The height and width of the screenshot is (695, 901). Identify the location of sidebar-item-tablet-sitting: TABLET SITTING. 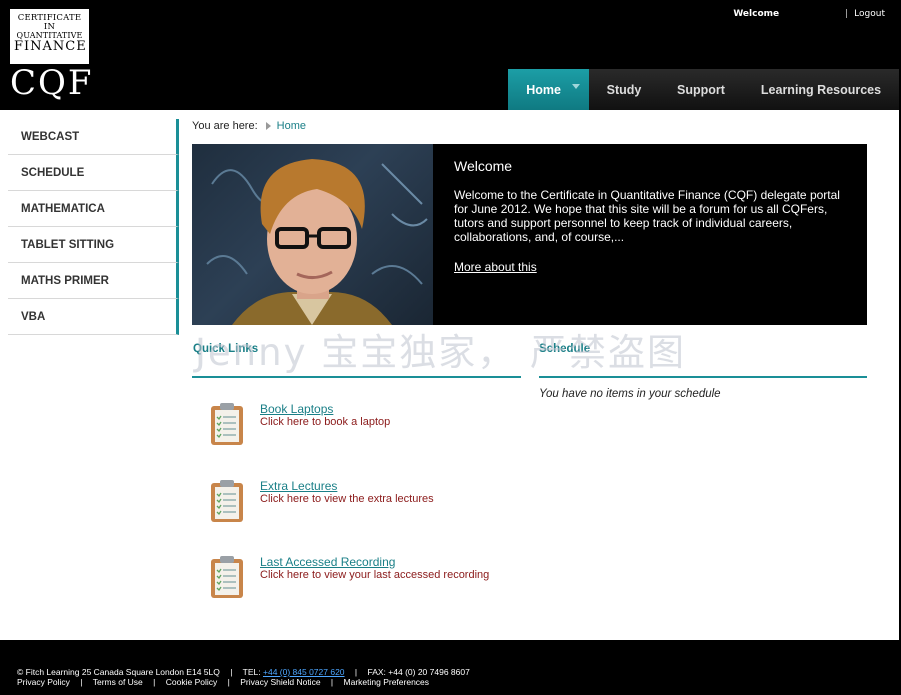
(93, 245).